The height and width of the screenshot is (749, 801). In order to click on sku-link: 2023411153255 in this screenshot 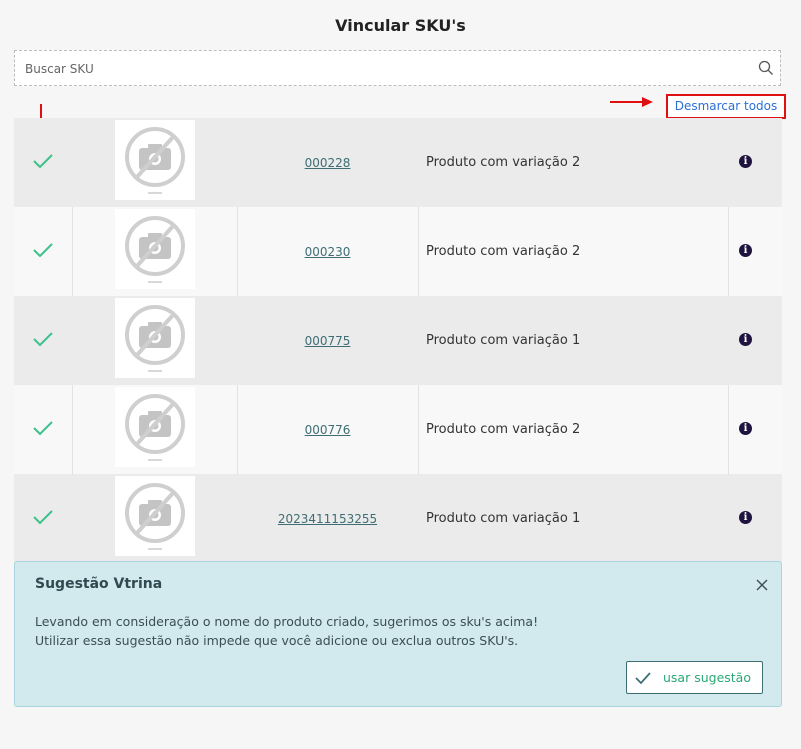, I will do `click(327, 518)`.